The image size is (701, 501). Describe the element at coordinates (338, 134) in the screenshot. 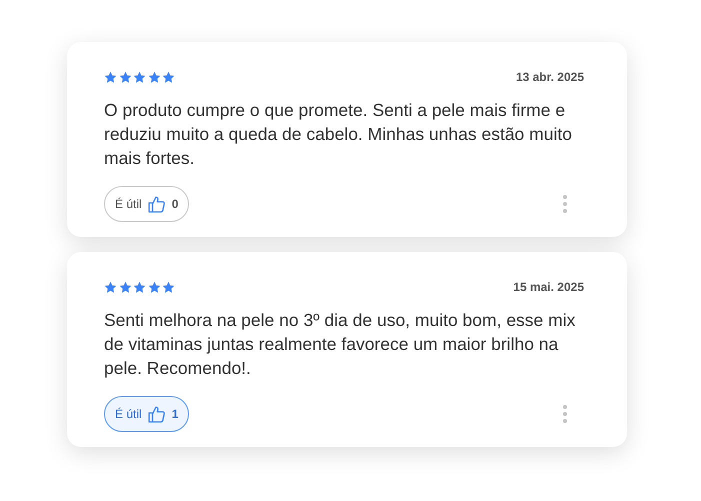

I see `review-text: O produto cumpre o que promete. Senti a pele mais firme e reduziu muito a queda de cabelo. Minhas unhas estão muito mais fortes.` at that location.